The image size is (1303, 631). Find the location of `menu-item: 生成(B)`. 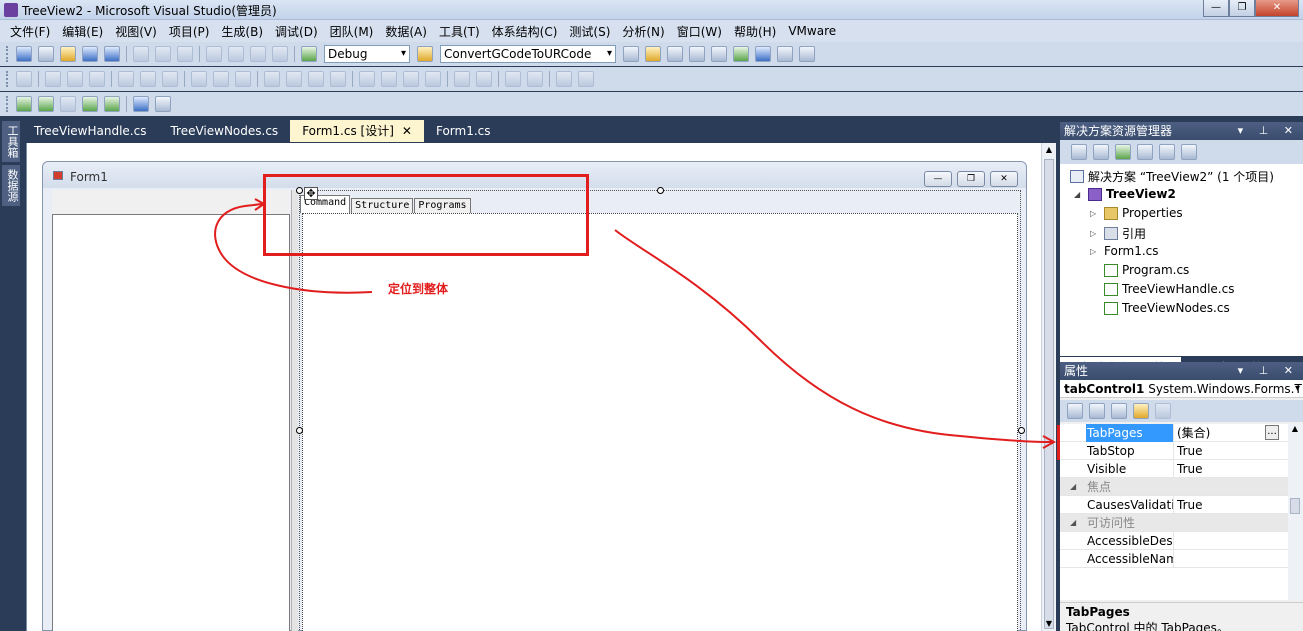

menu-item: 生成(B) is located at coordinates (242, 31).